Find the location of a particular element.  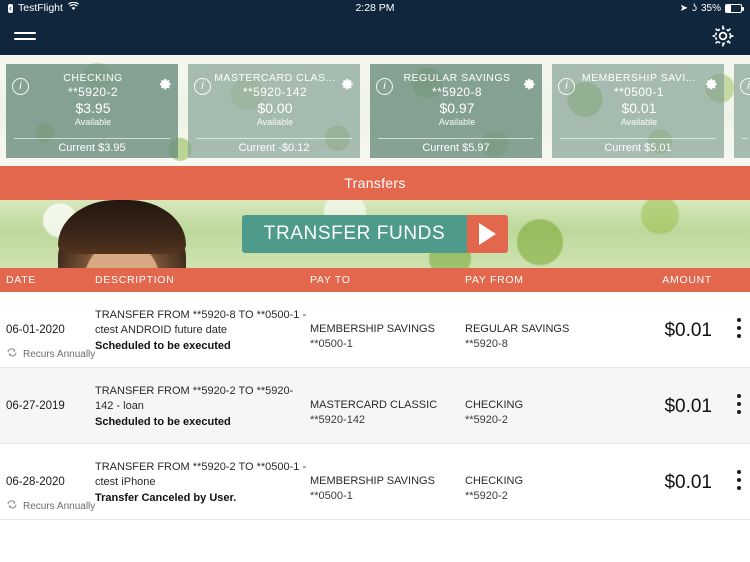

account-number: **5920-2 is located at coordinates (93, 91).